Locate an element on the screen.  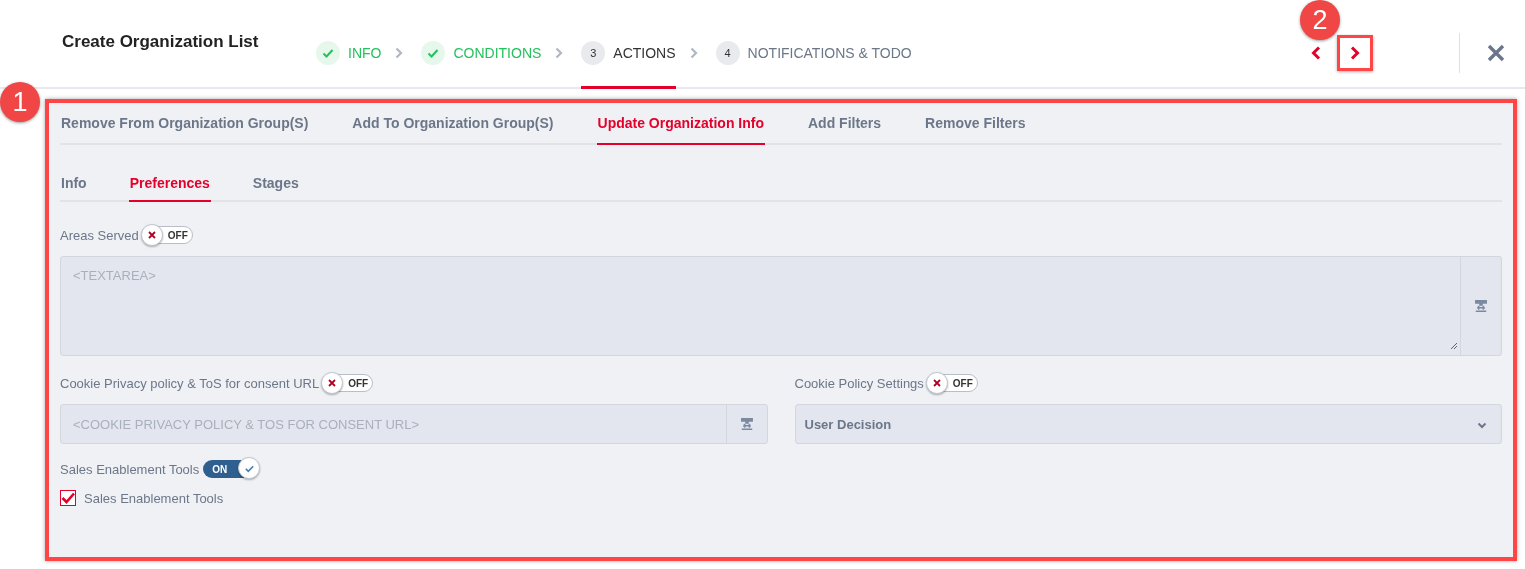
placeholder: <TEXTAREA> is located at coordinates (114, 275).